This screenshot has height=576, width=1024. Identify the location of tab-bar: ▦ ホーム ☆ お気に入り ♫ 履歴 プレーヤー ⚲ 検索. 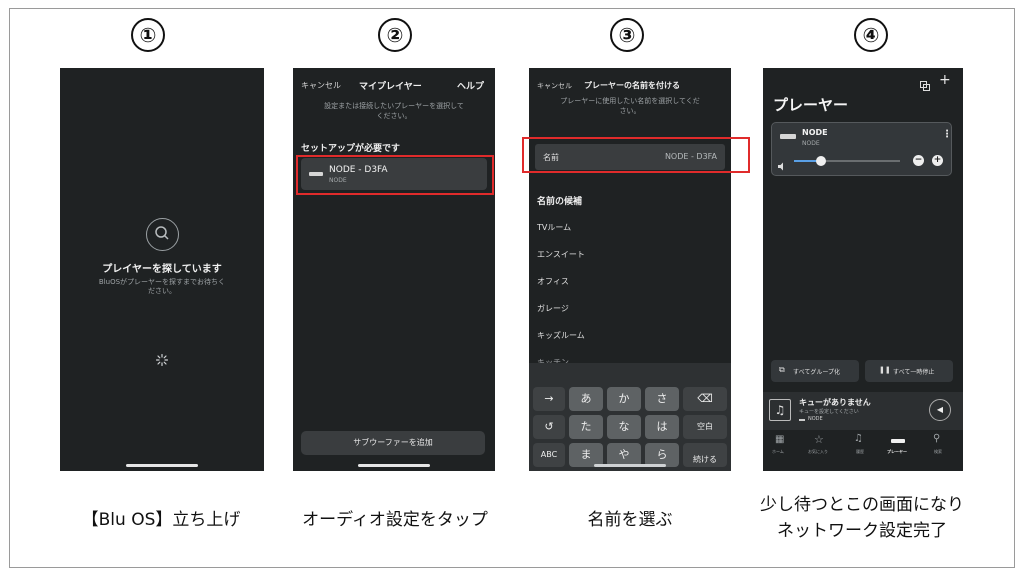
(863, 450).